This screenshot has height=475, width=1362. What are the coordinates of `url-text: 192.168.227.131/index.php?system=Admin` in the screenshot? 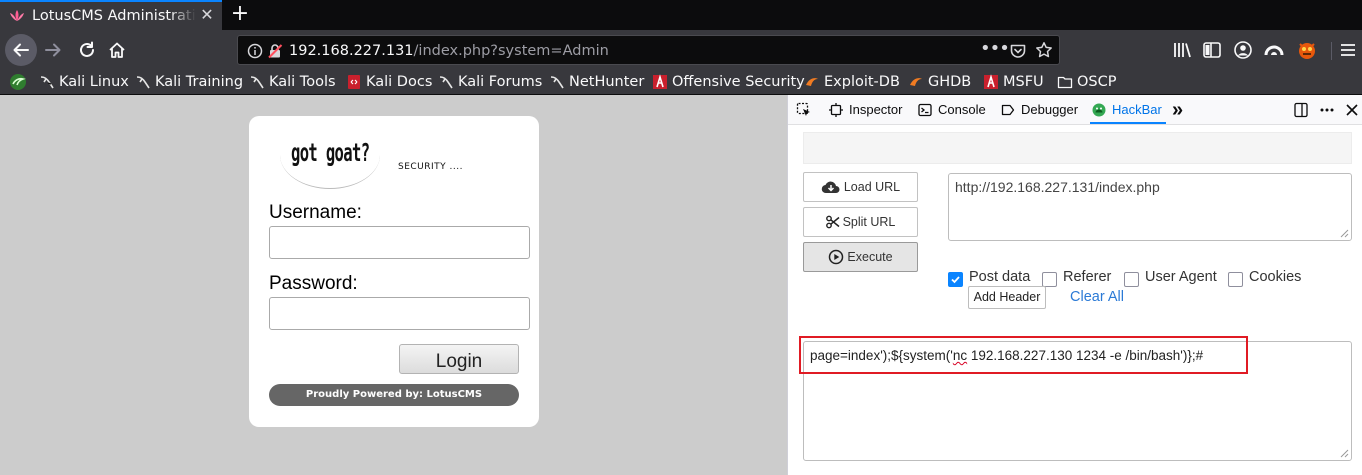 It's located at (449, 51).